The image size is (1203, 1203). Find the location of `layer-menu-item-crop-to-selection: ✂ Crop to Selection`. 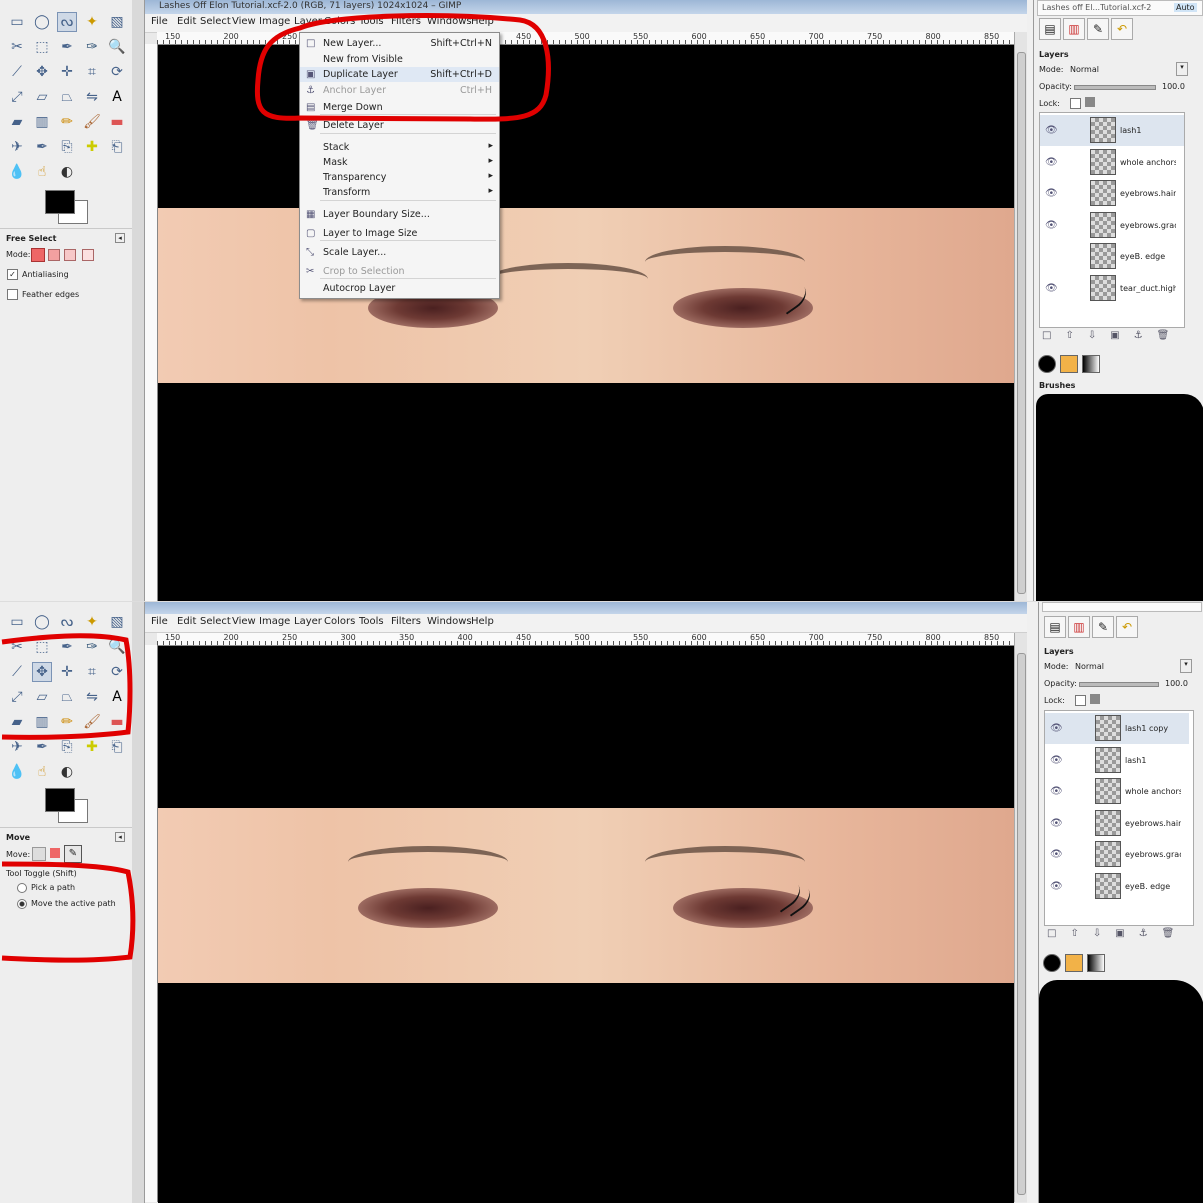

layer-menu-item-crop-to-selection: ✂ Crop to Selection is located at coordinates (399, 271).